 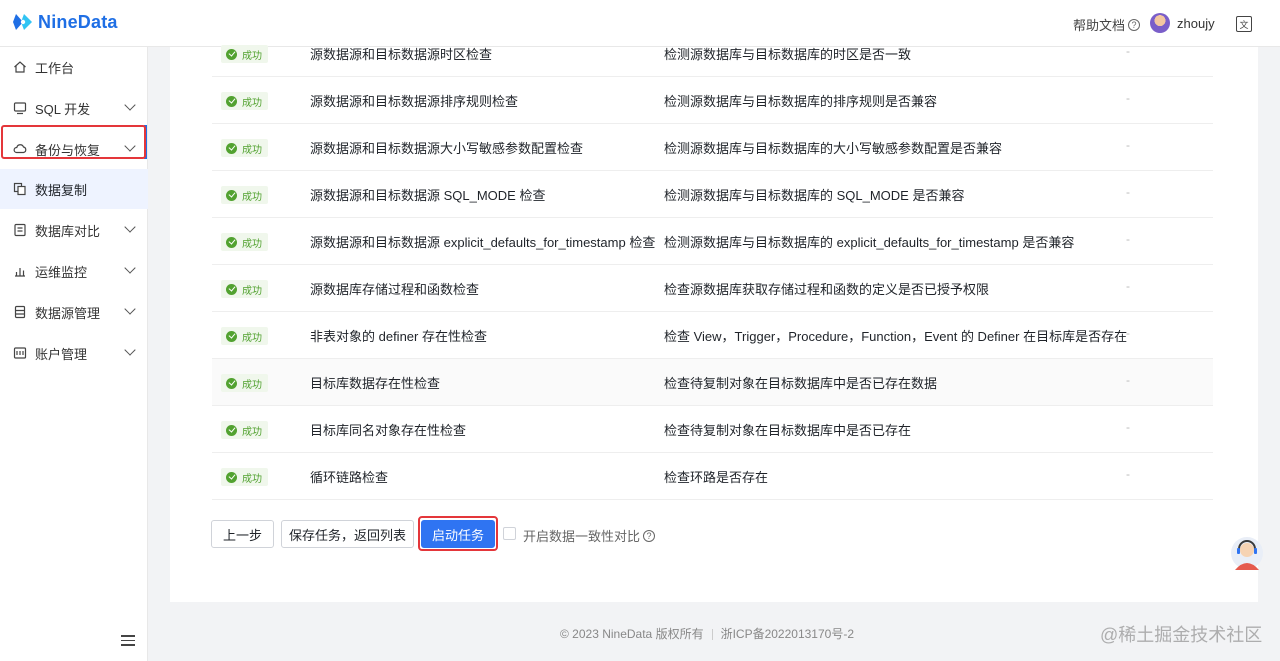 I want to click on sidebar-item-ops-monitor: 运维监控, so click(x=74, y=271).